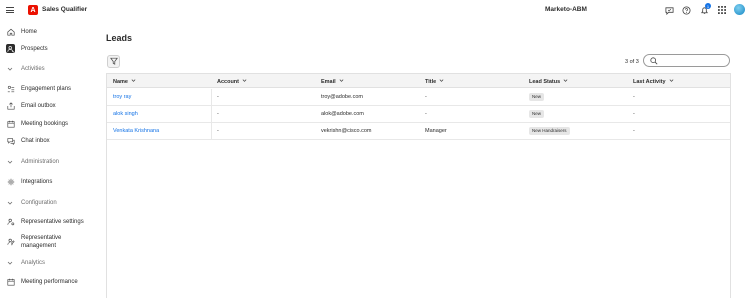 The image size is (750, 298). I want to click on column-header-last-activity: Last Activity, so click(653, 81).